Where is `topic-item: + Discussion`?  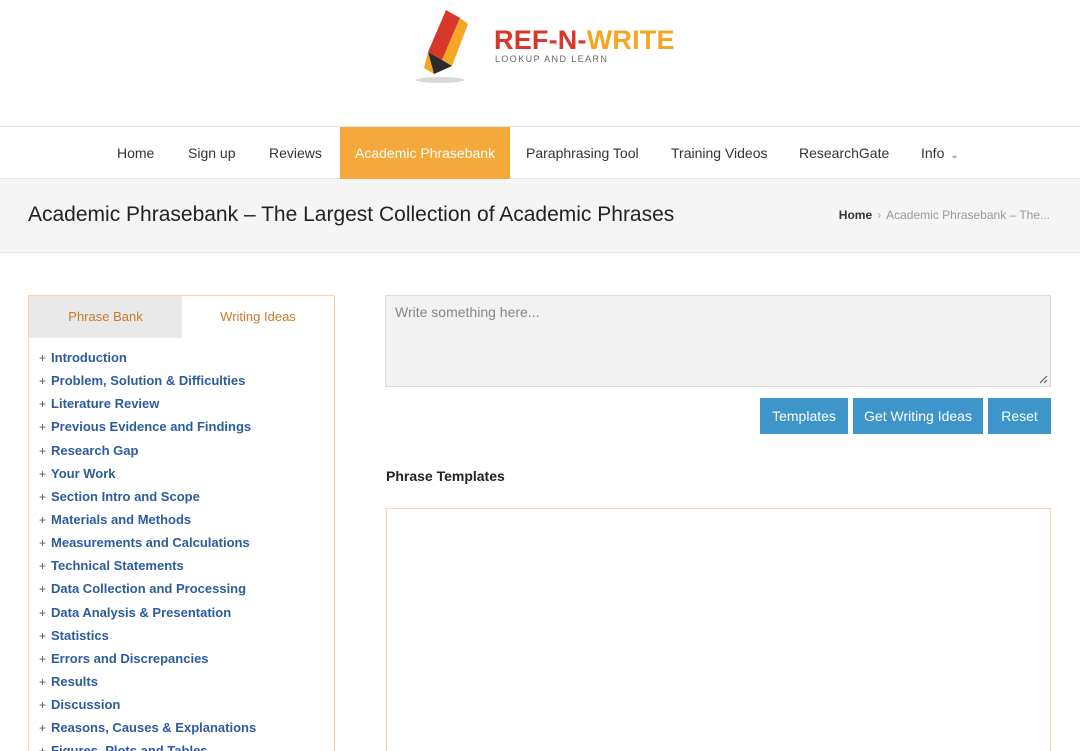 topic-item: + Discussion is located at coordinates (184, 704).